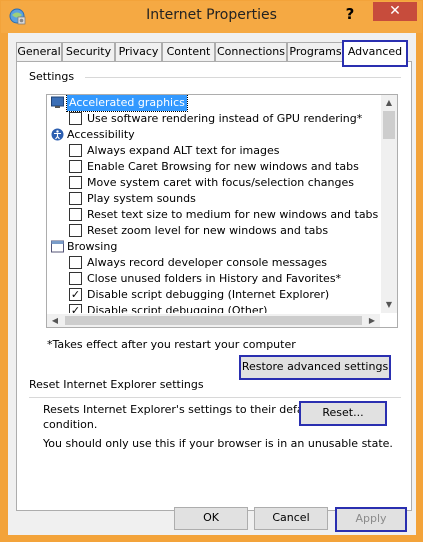 The height and width of the screenshot is (542, 423). I want to click on help-button: ?, so click(350, 14).